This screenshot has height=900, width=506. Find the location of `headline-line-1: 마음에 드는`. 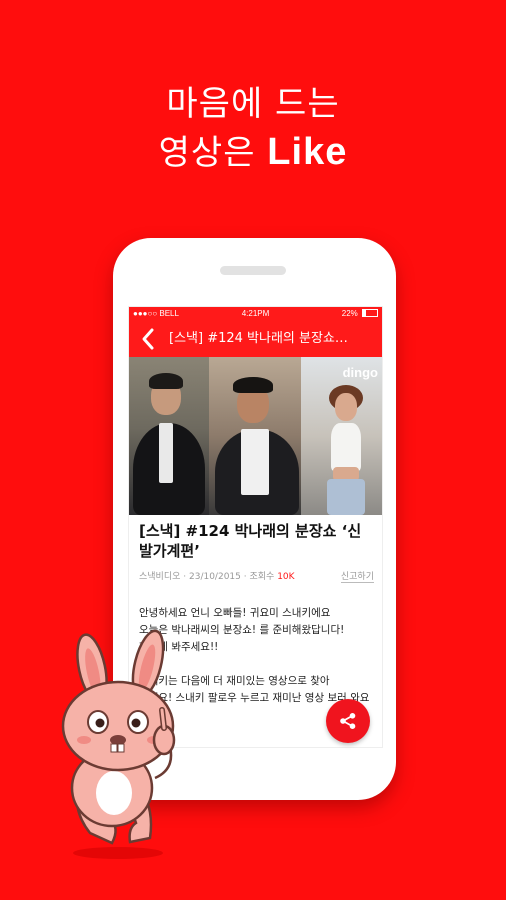

headline-line-1: 마음에 드는 is located at coordinates (253, 104).